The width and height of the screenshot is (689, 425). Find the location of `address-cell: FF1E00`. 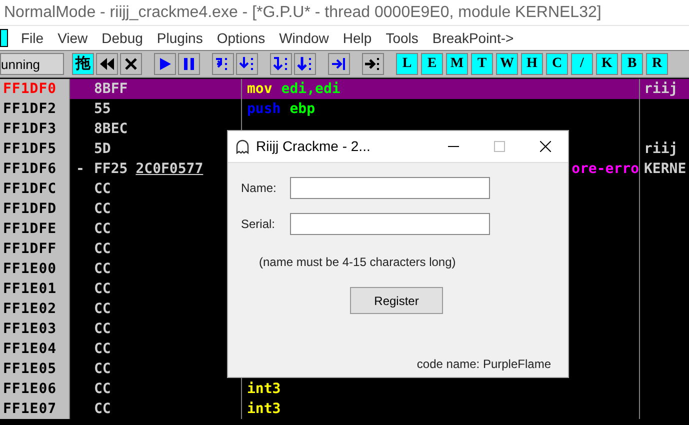

address-cell: FF1E00 is located at coordinates (30, 269).